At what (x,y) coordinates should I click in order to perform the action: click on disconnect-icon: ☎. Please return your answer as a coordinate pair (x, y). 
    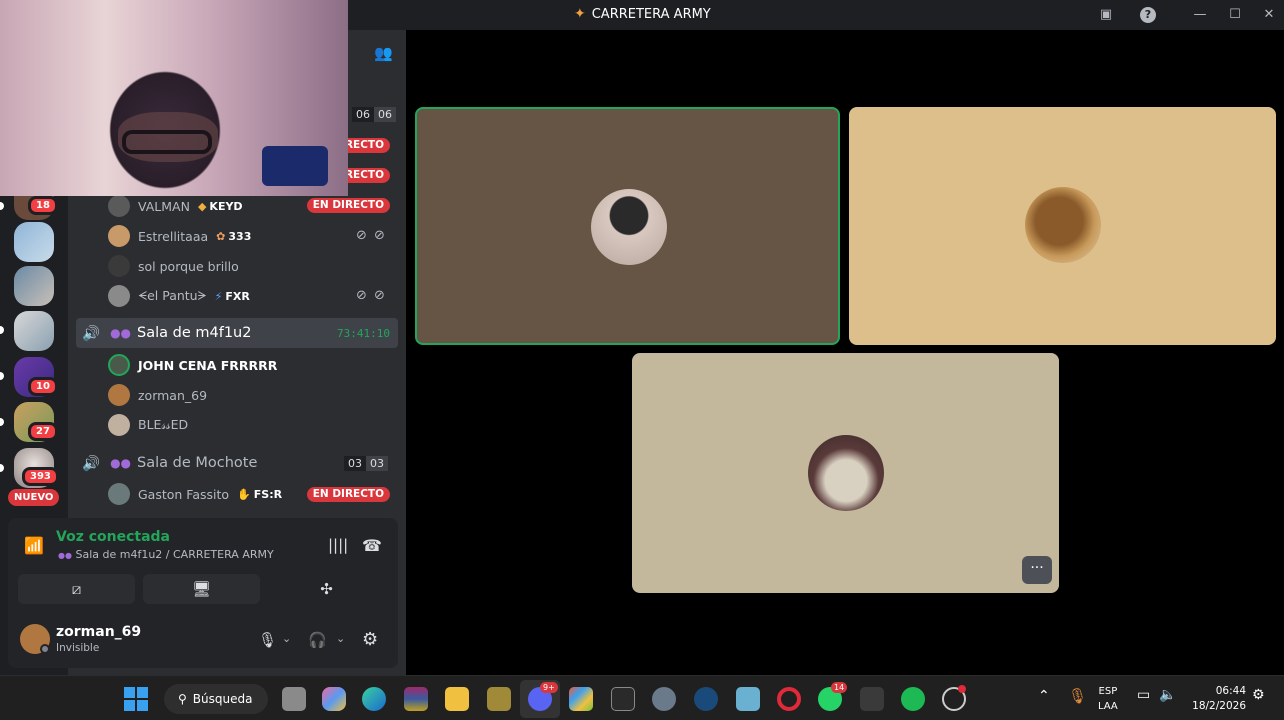
    Looking at the image, I should click on (372, 545).